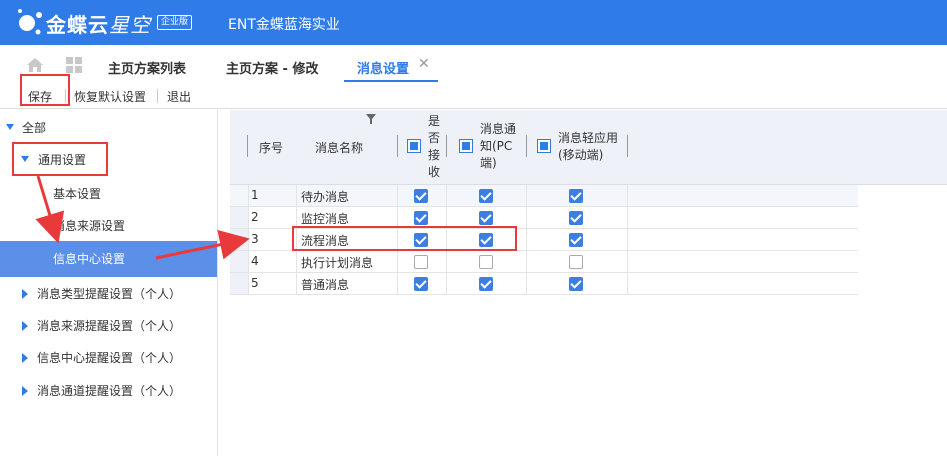 The image size is (947, 456). I want to click on brand-main: 金蝶云, so click(77, 25).